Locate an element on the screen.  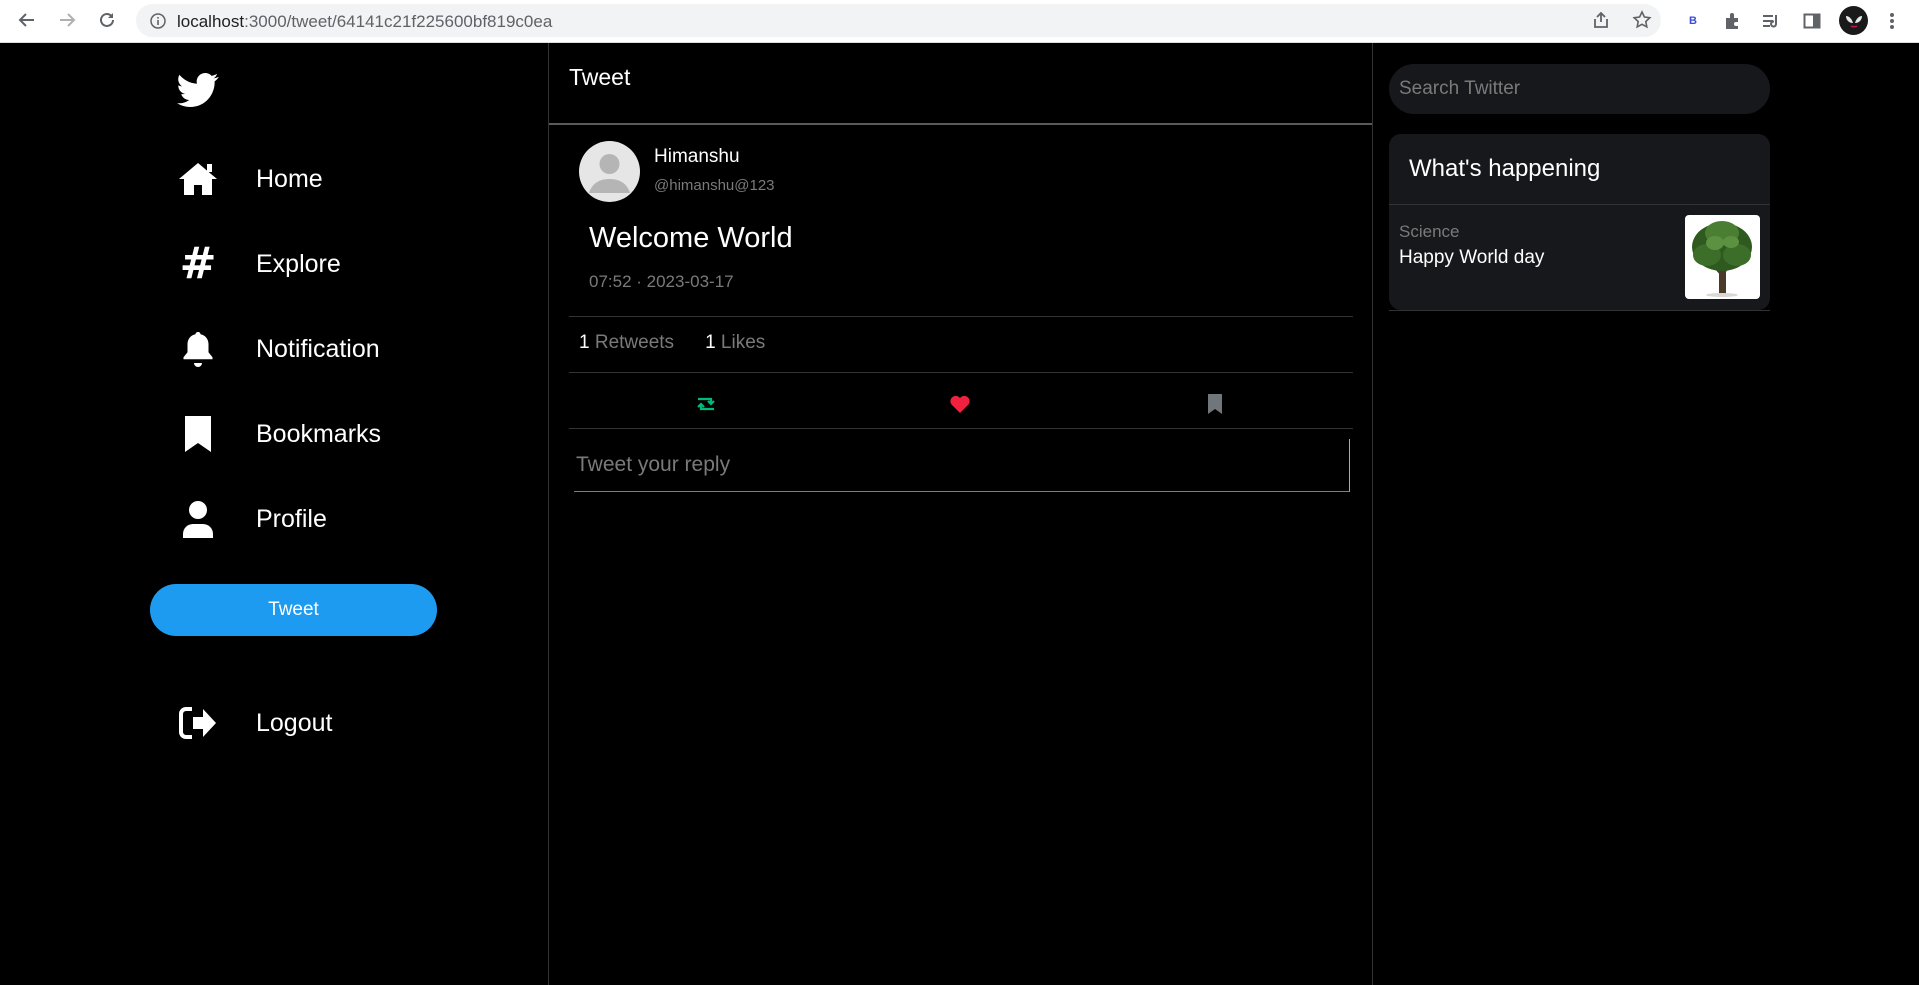
trend-tree-image is located at coordinates (1722, 257).